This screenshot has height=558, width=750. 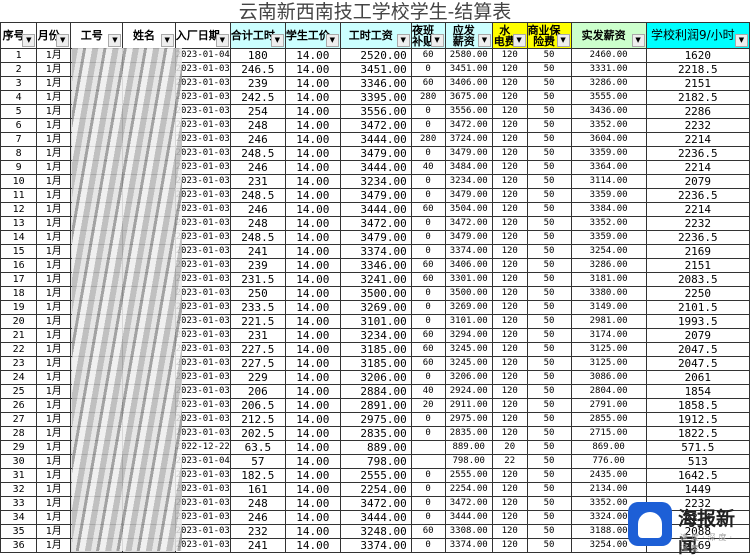 I want to click on cell-gross: 3444.00, so click(x=468, y=517).